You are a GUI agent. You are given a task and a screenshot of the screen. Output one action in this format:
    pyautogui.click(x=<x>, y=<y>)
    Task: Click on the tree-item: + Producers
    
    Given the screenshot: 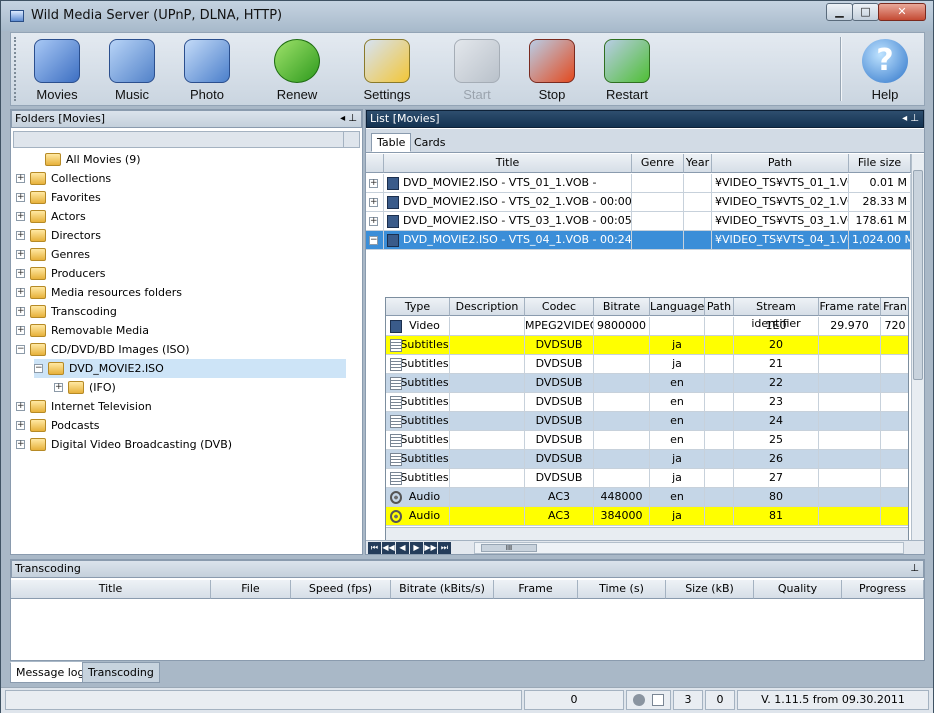 What is the action you would take?
    pyautogui.click(x=166, y=273)
    